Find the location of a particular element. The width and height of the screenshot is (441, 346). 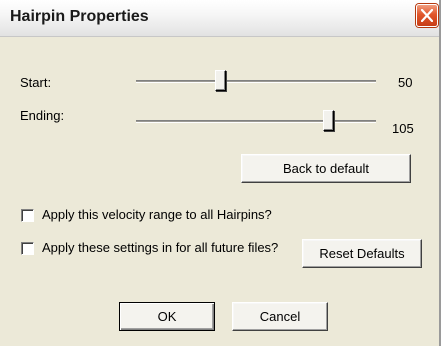

start-slider-thumb is located at coordinates (220, 80).